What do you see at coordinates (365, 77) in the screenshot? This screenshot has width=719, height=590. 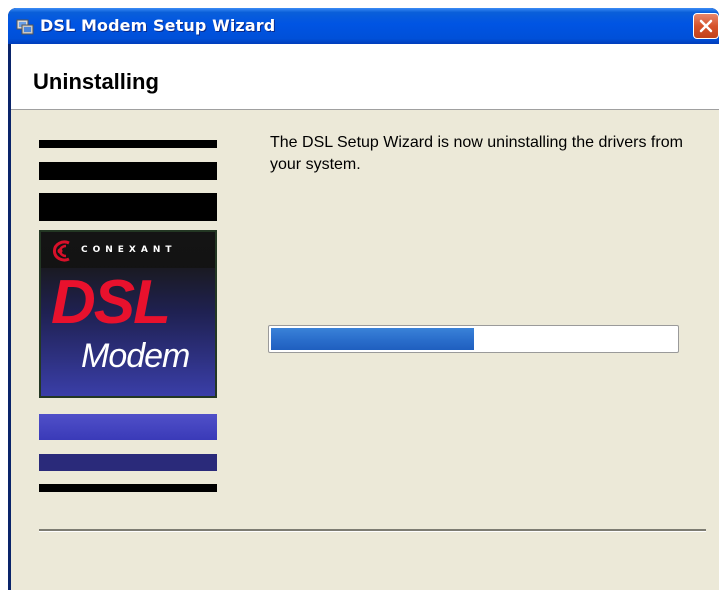 I see `wizard-header: Uninstalling` at bounding box center [365, 77].